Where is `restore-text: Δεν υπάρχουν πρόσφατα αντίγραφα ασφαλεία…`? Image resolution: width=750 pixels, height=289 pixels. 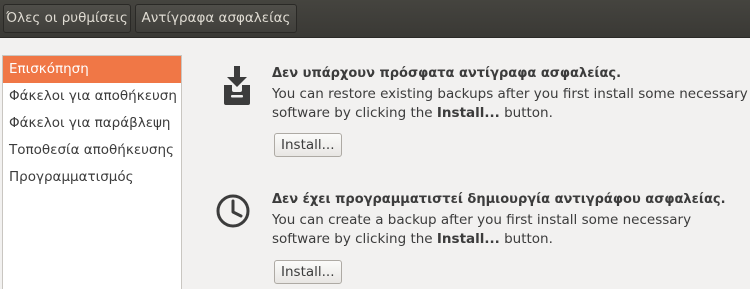 restore-text: Δεν υπάρχουν πρόσφατα αντίγραφα ασφαλεία… is located at coordinates (511, 93).